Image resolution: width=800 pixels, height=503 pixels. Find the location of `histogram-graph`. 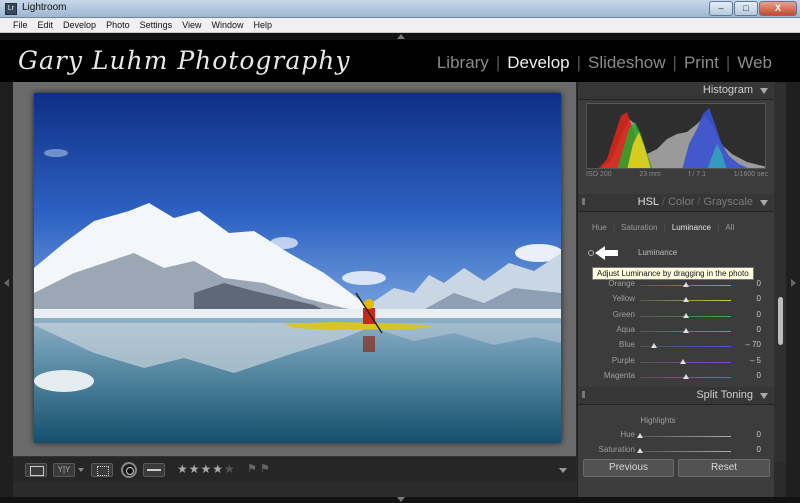

histogram-graph is located at coordinates (676, 136).